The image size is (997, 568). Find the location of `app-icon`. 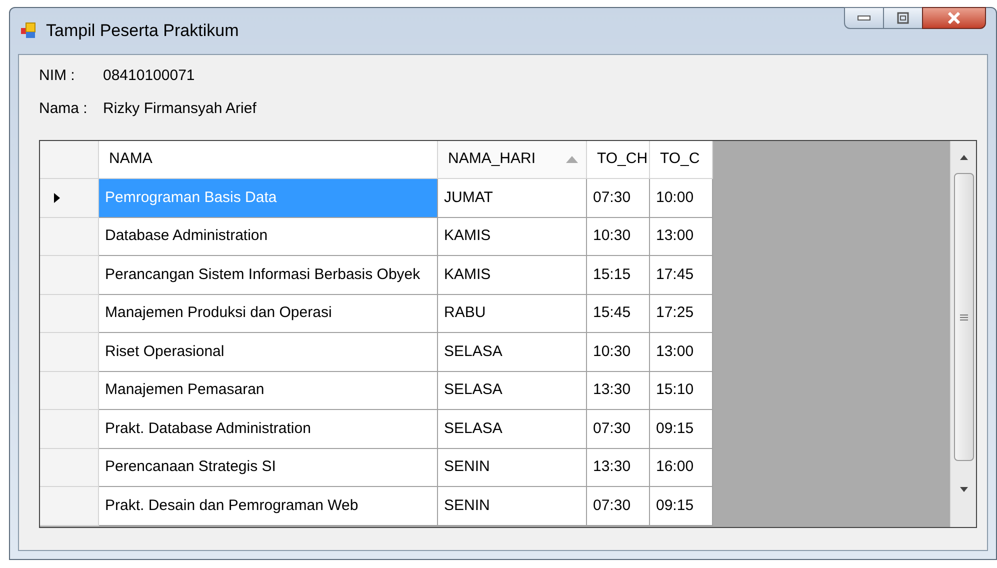

app-icon is located at coordinates (29, 31).